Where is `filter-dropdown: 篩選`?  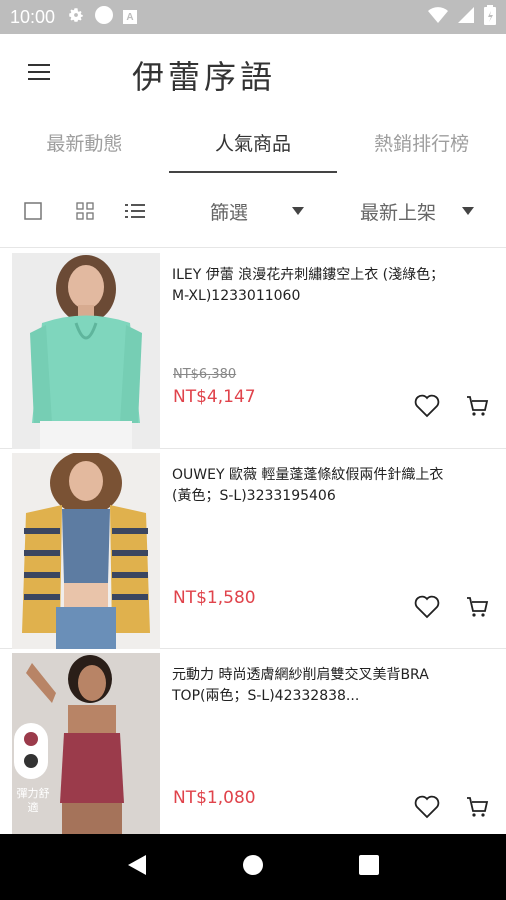
filter-dropdown: 篩選 is located at coordinates (257, 211).